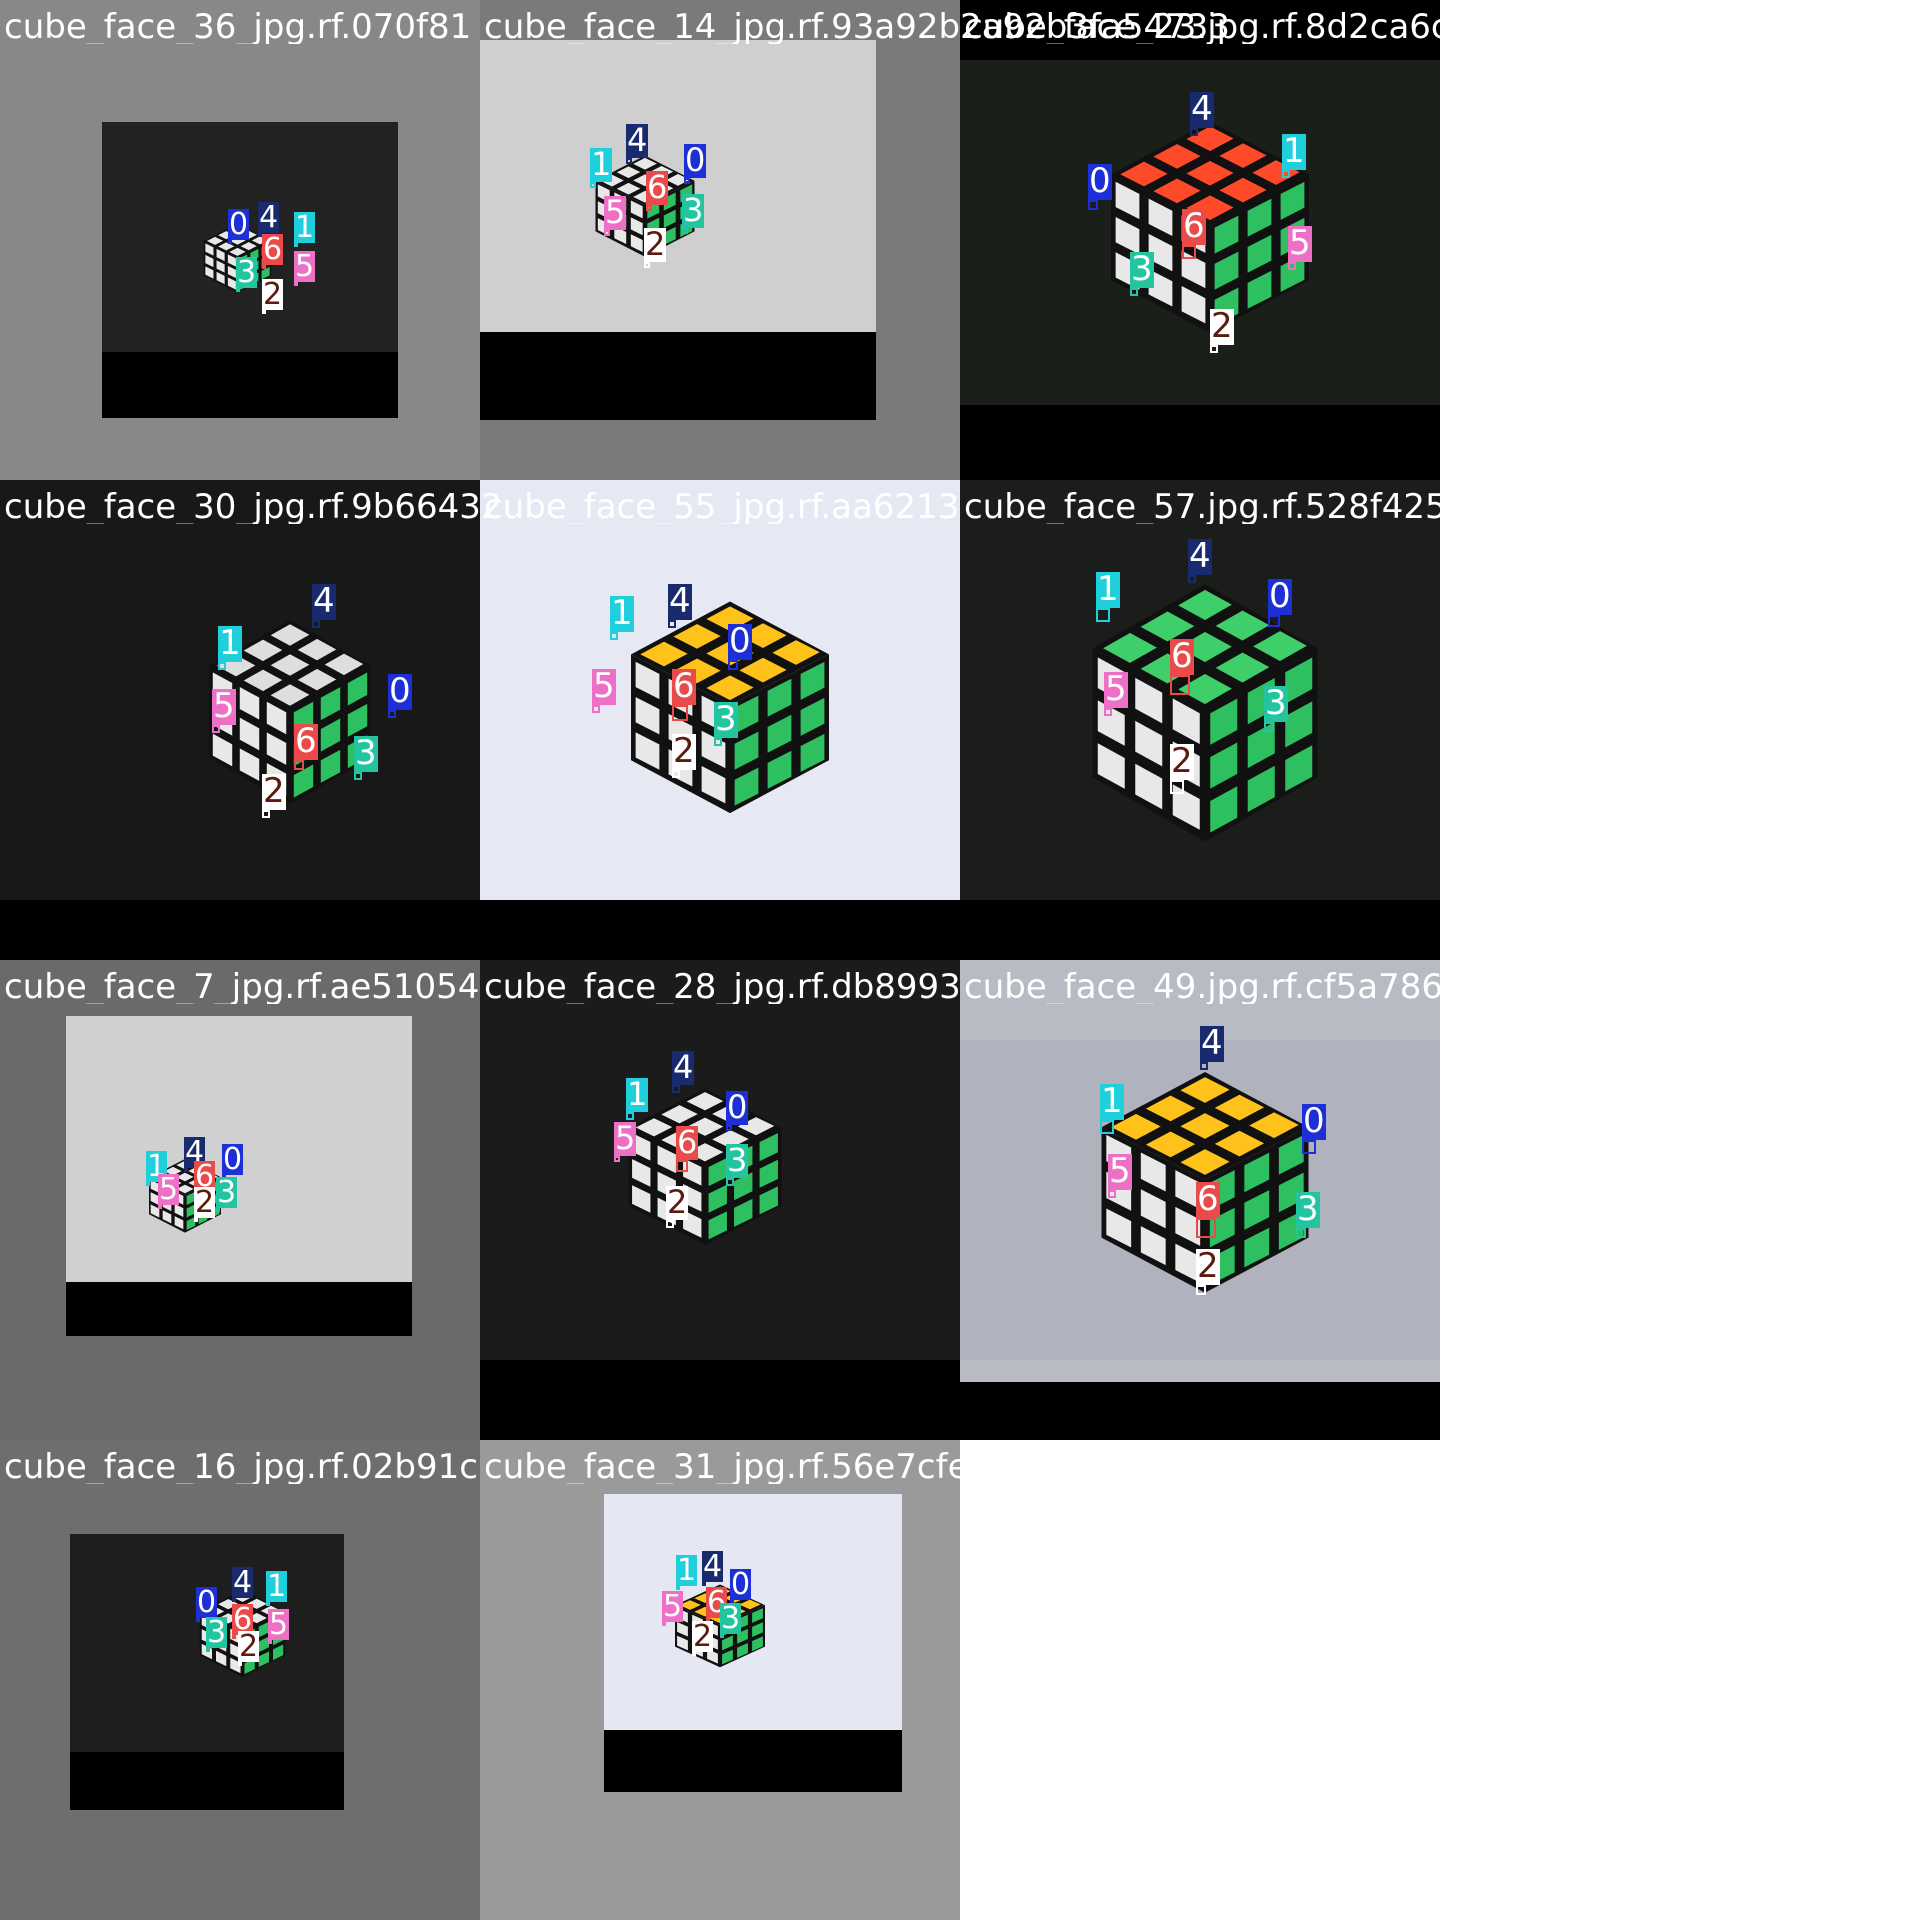 The image size is (1920, 1920). Describe the element at coordinates (1205, 710) in the screenshot. I see `rubiks-cube` at that location.